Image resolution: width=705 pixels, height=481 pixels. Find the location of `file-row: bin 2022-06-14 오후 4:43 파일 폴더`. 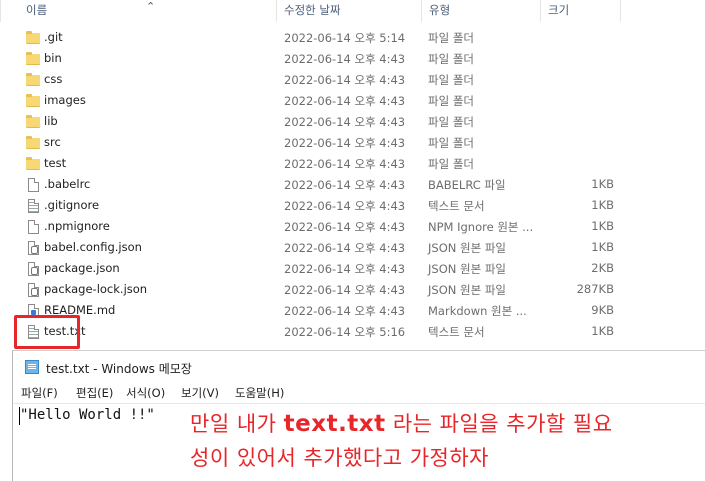

file-row: bin 2022-06-14 오후 4:43 파일 폴더 is located at coordinates (352, 59).